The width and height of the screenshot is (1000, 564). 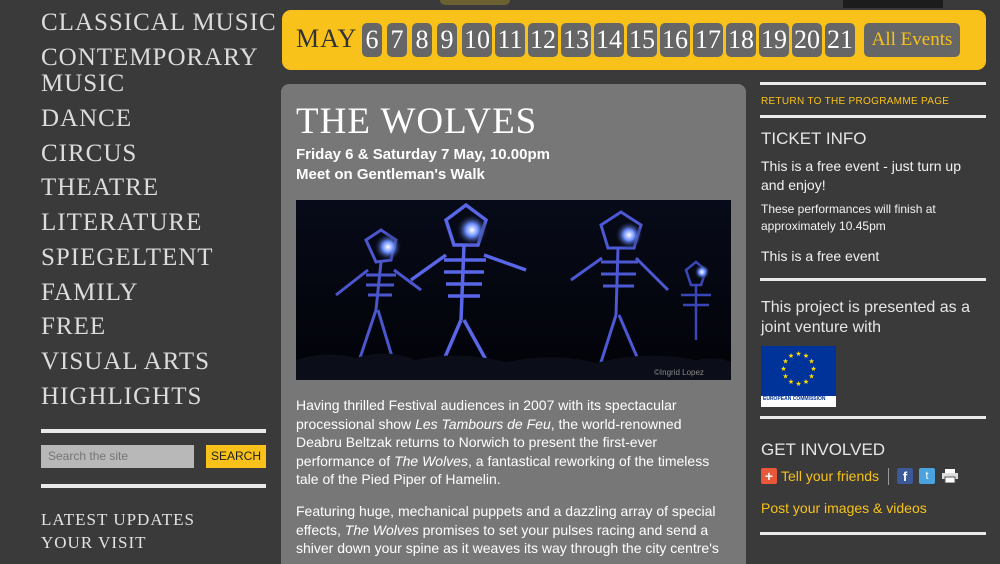 I want to click on date-18: 18, so click(x=741, y=40).